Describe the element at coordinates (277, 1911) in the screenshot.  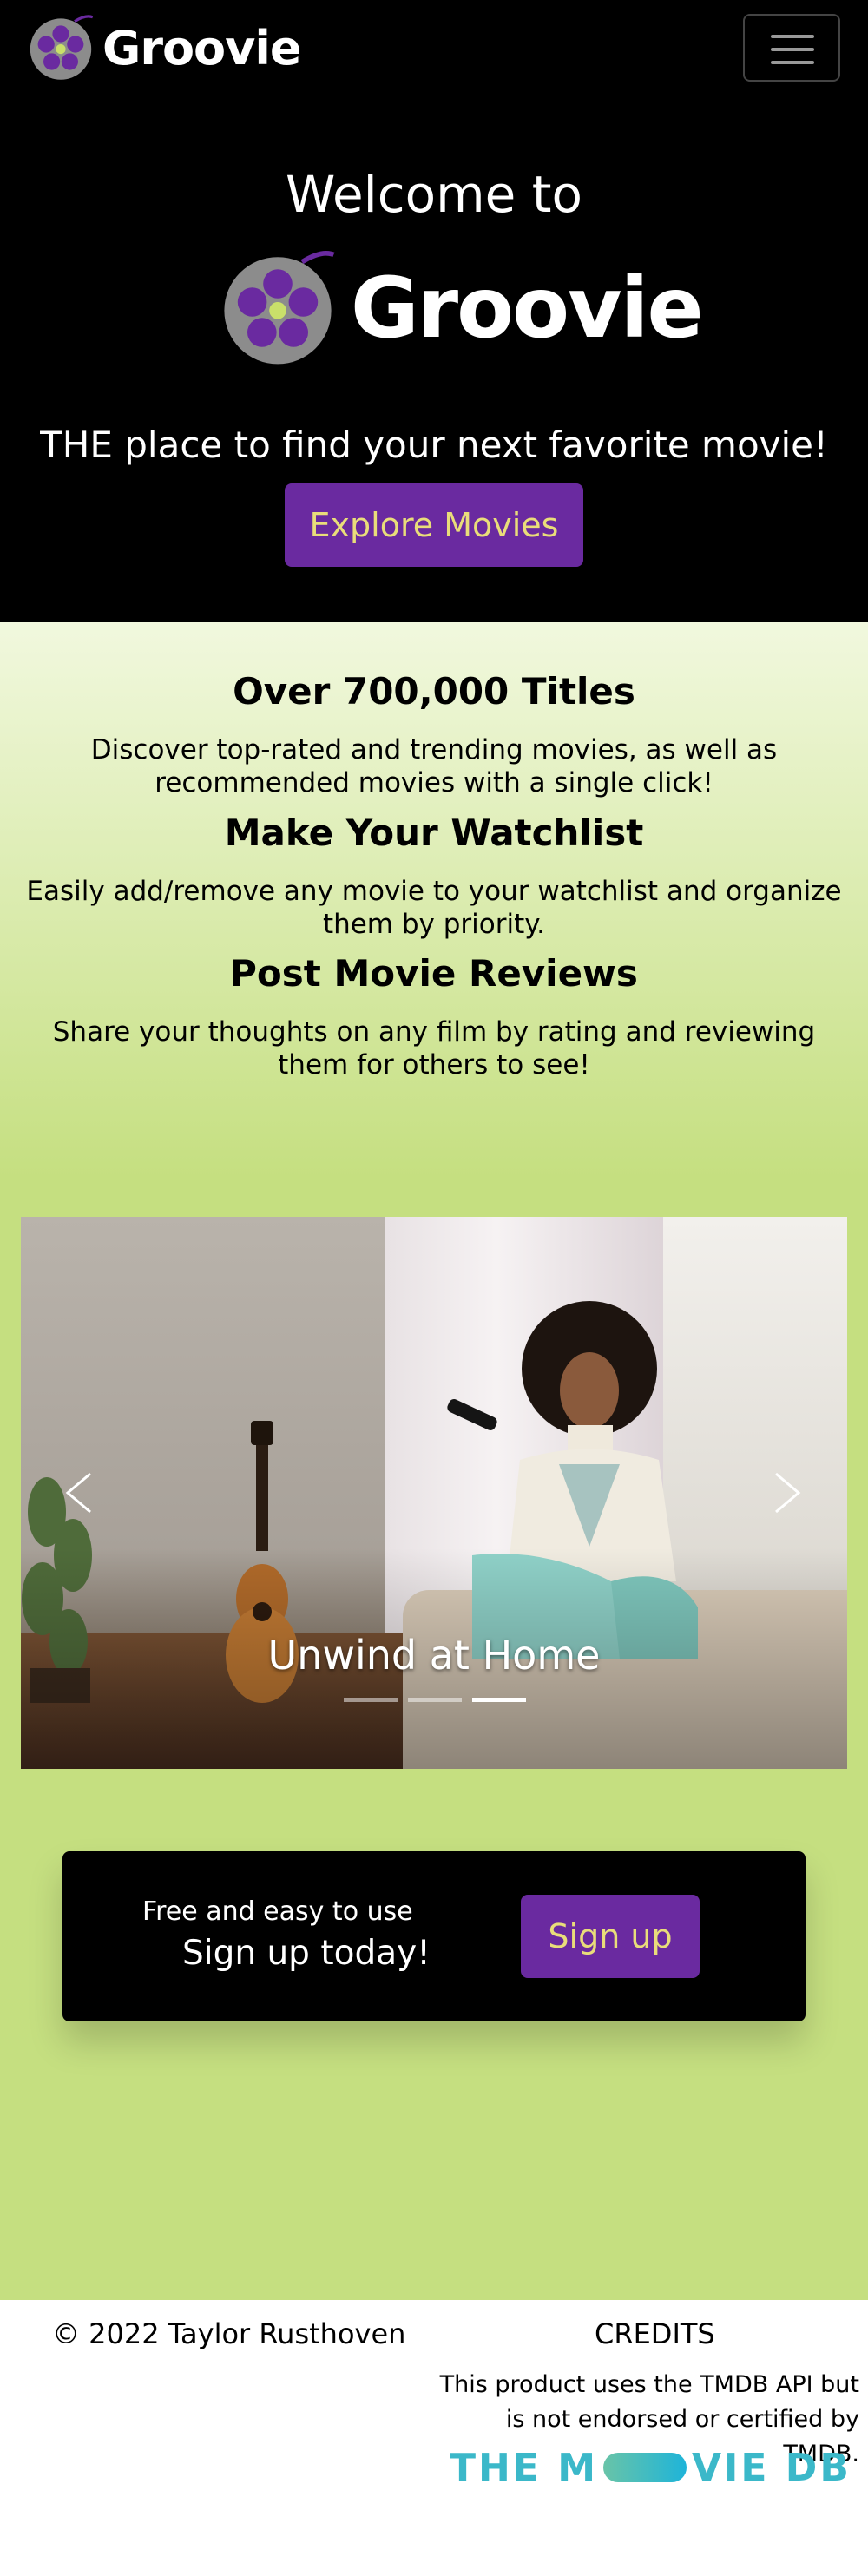
I see `signup-subtitle: Free and easy to use` at that location.